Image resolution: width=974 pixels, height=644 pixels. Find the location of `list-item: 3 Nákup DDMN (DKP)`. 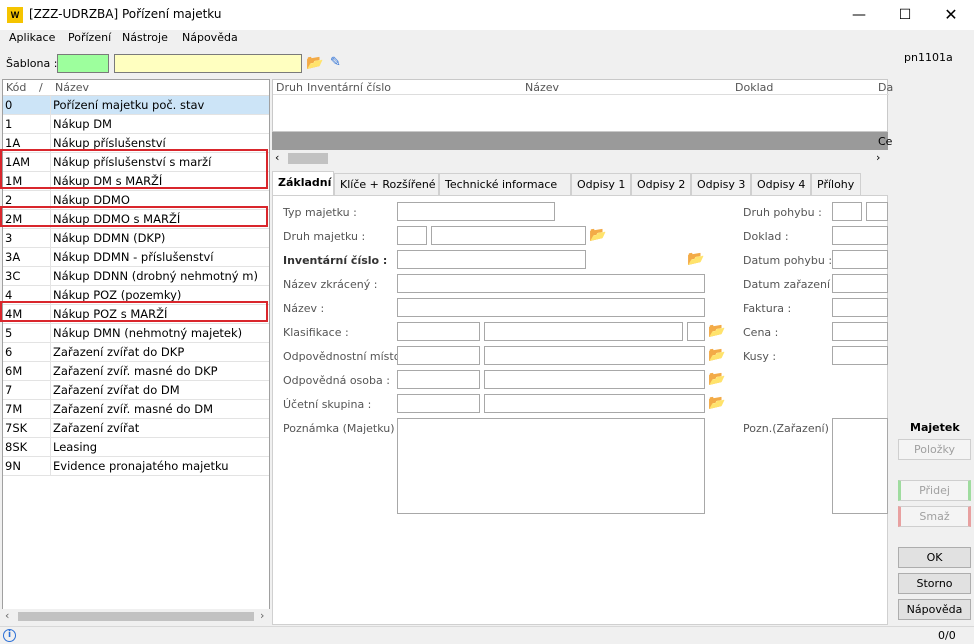

list-item: 3 Nákup DDMN (DKP) is located at coordinates (136, 238).